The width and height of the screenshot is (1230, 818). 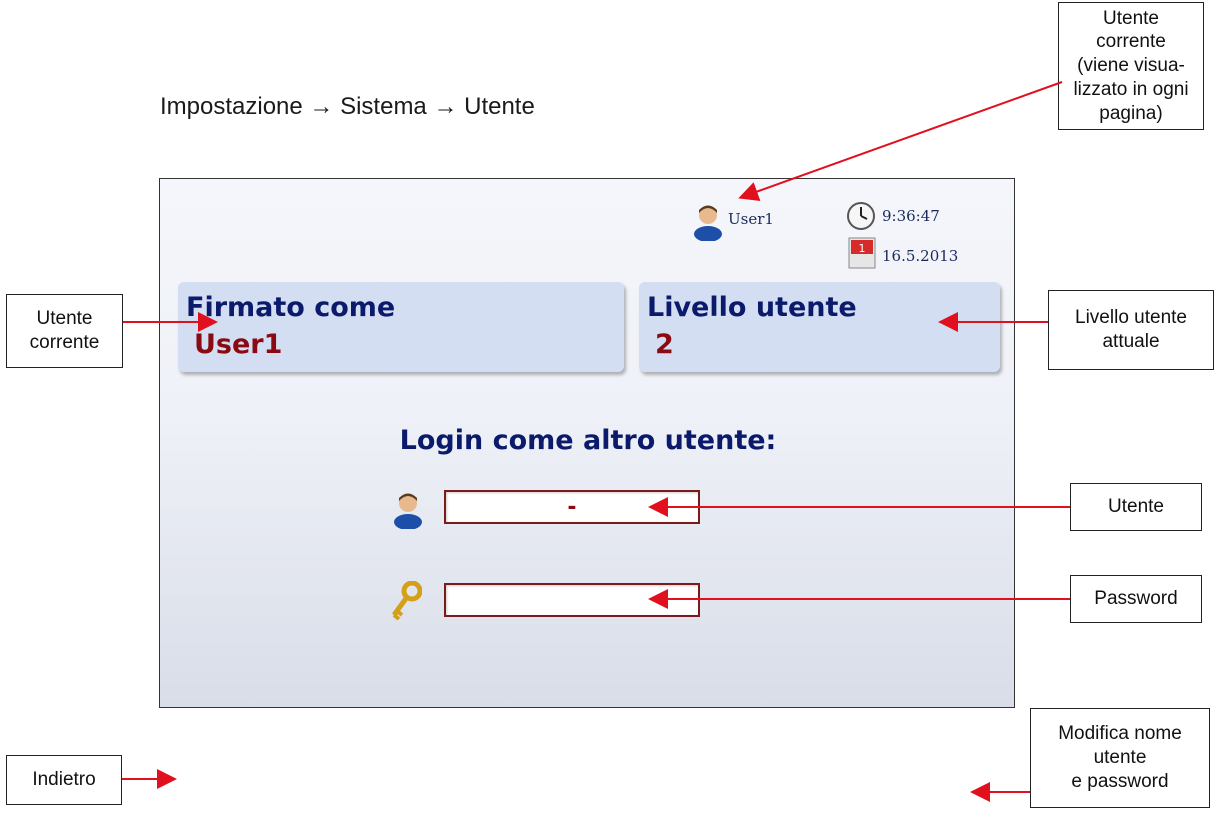 I want to click on signed-in-panel: Firmato come User1, so click(x=401, y=327).